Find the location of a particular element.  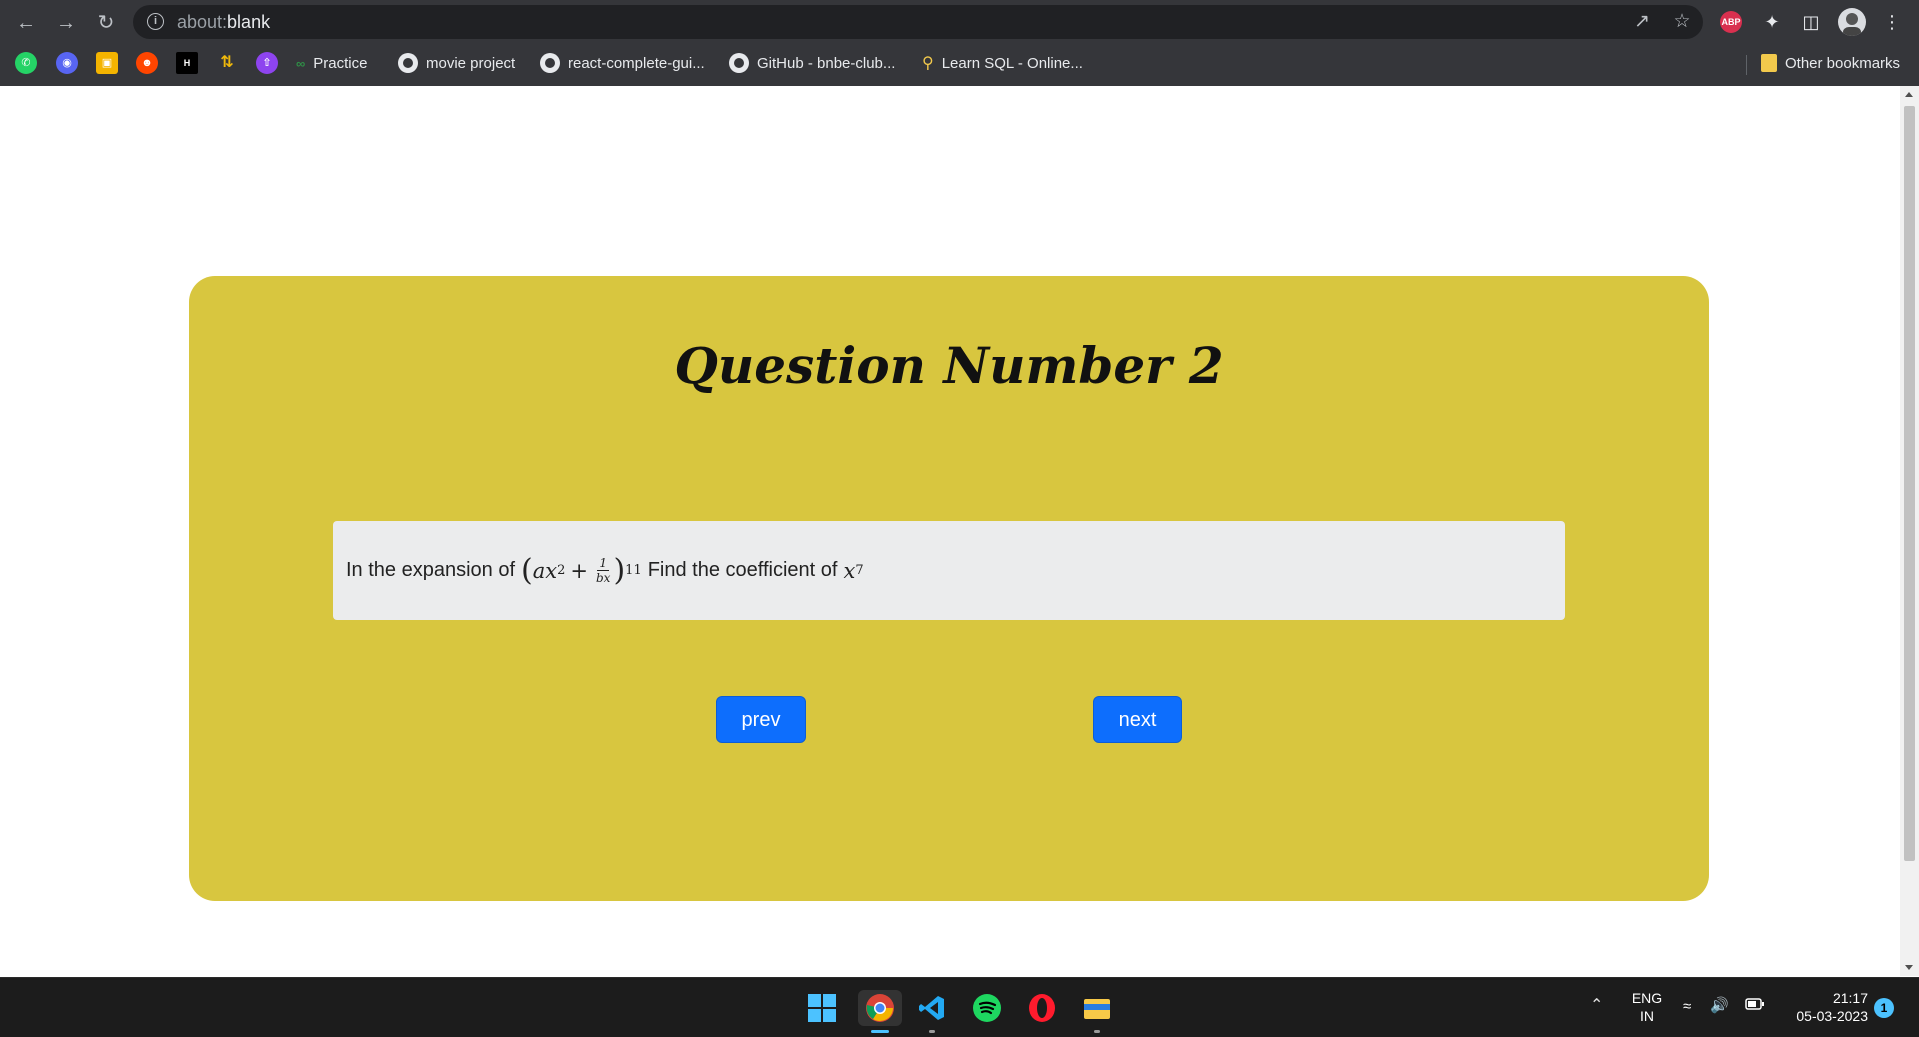

bookmark-star-icon: ☆ is located at coordinates (1682, 22).